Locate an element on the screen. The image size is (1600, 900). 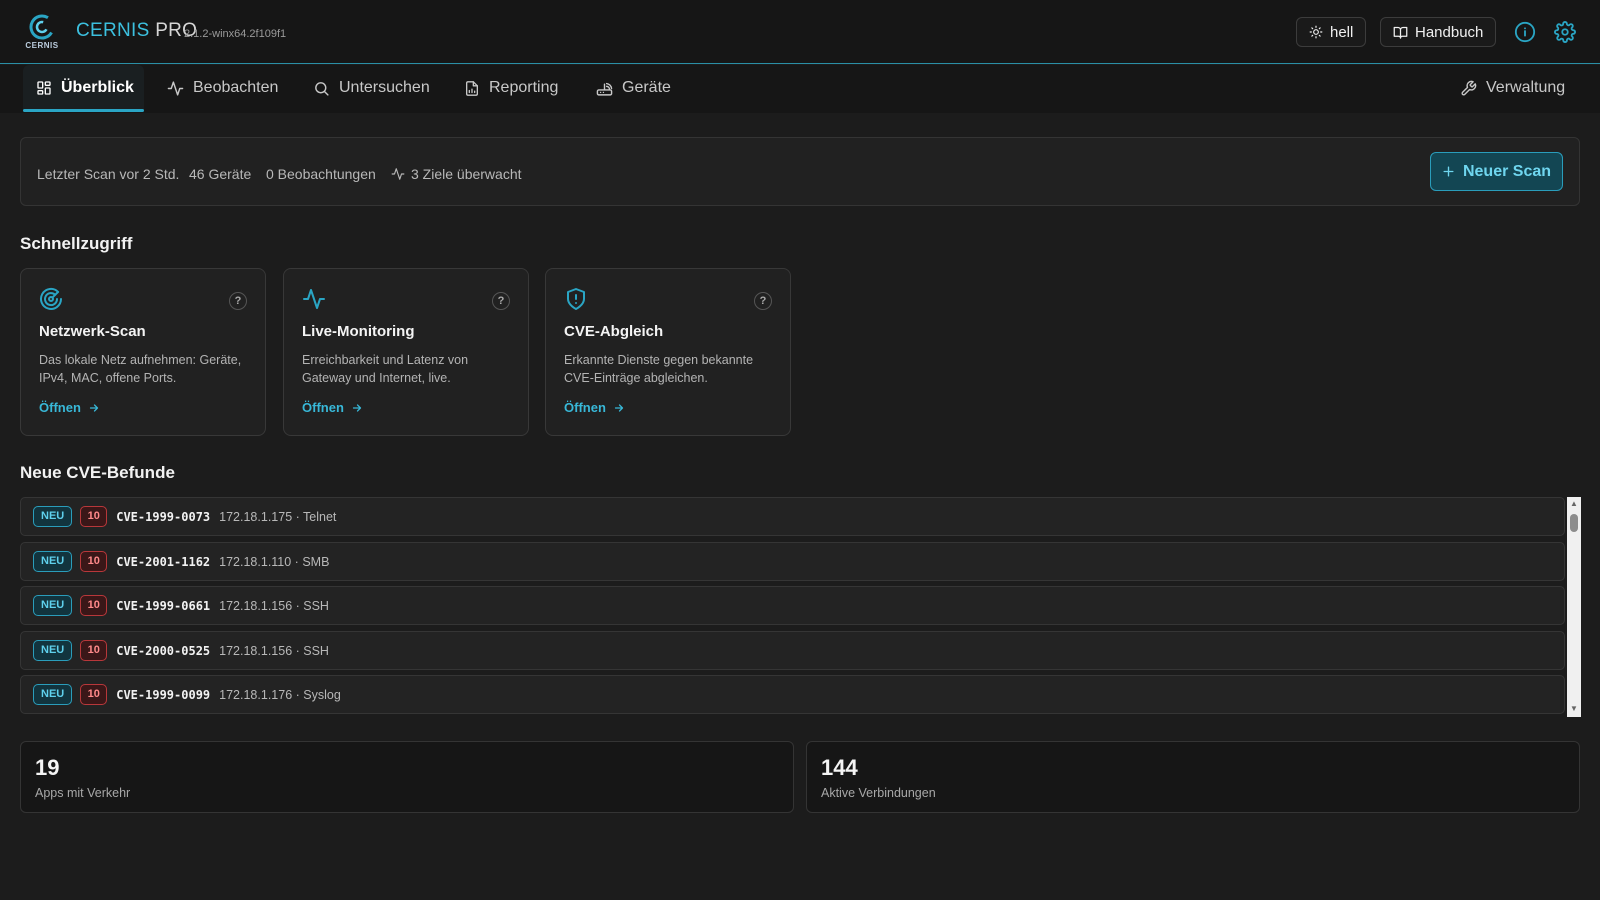
theme-toggle-button: hell is located at coordinates (1331, 32).